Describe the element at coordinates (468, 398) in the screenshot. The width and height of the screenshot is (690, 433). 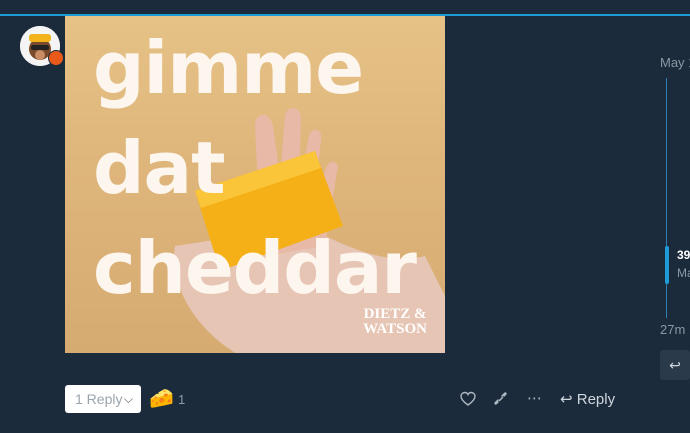
I see `heart-svg` at that location.